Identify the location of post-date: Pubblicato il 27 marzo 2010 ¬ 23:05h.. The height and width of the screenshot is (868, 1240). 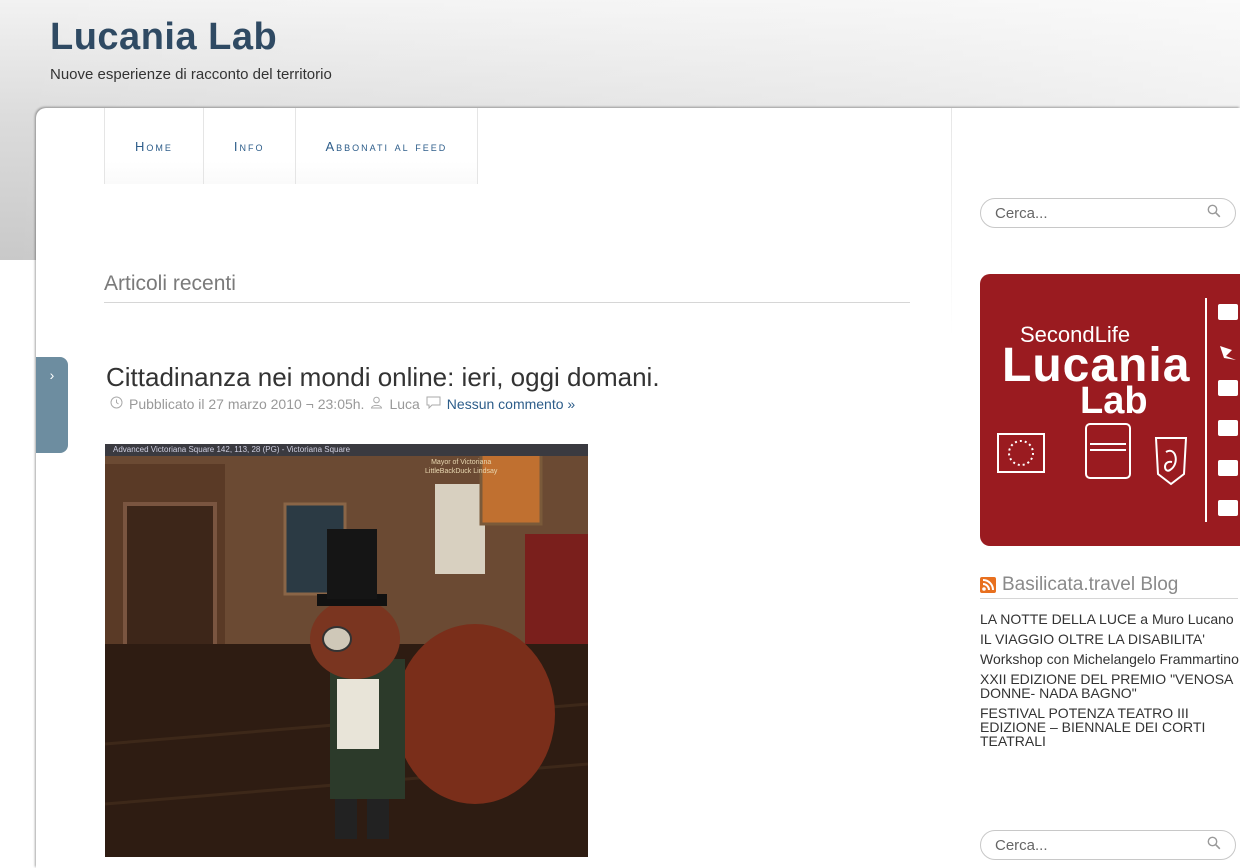
(247, 404).